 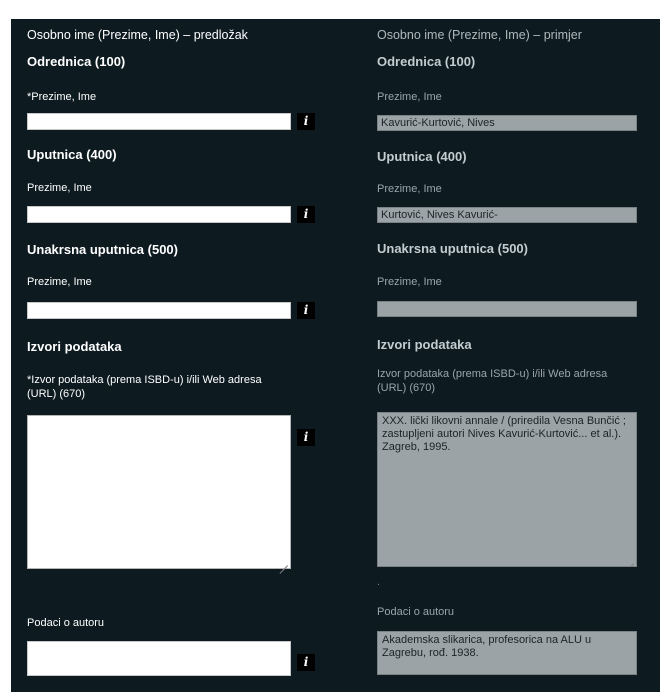 I want to click on example-section-cross-heading: Unakrsna uputnica (500), so click(x=452, y=248).